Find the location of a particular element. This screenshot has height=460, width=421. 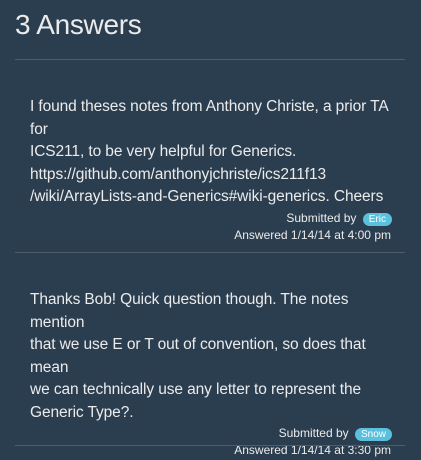

author-badge: Eric is located at coordinates (377, 219).